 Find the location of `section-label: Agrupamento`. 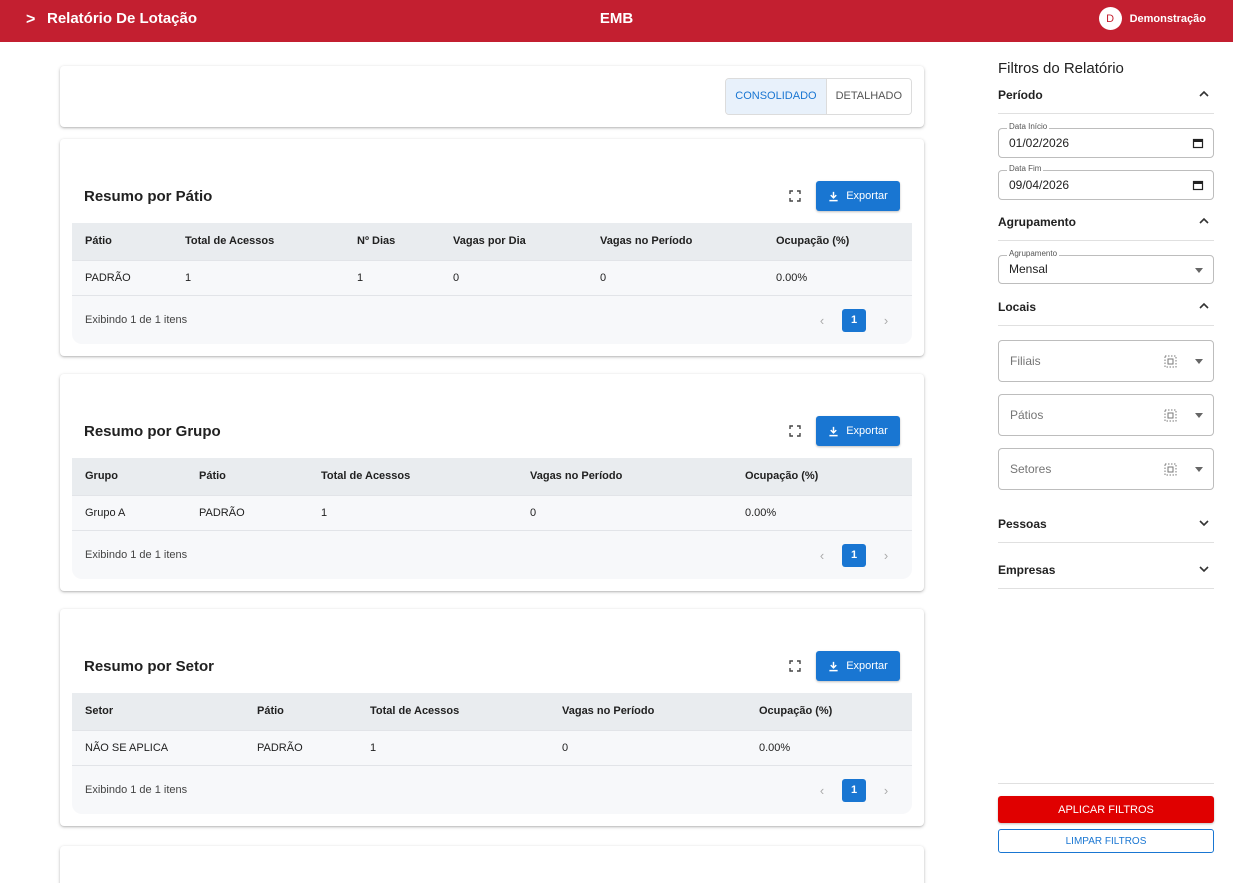

section-label: Agrupamento is located at coordinates (1037, 222).